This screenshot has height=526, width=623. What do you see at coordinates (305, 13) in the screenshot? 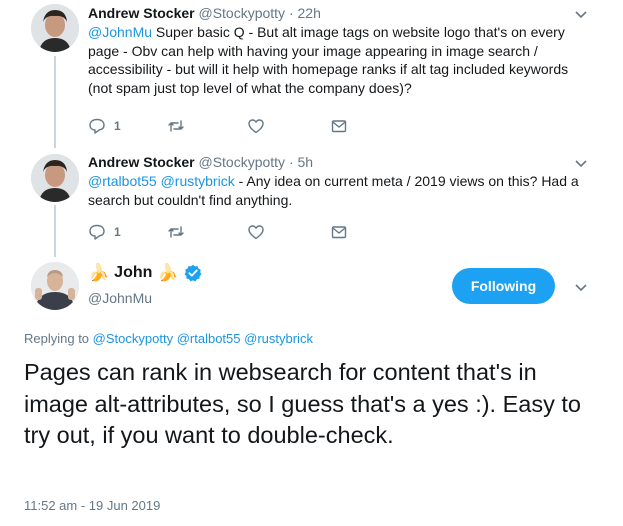
I see `tweet-time: · 22h` at bounding box center [305, 13].